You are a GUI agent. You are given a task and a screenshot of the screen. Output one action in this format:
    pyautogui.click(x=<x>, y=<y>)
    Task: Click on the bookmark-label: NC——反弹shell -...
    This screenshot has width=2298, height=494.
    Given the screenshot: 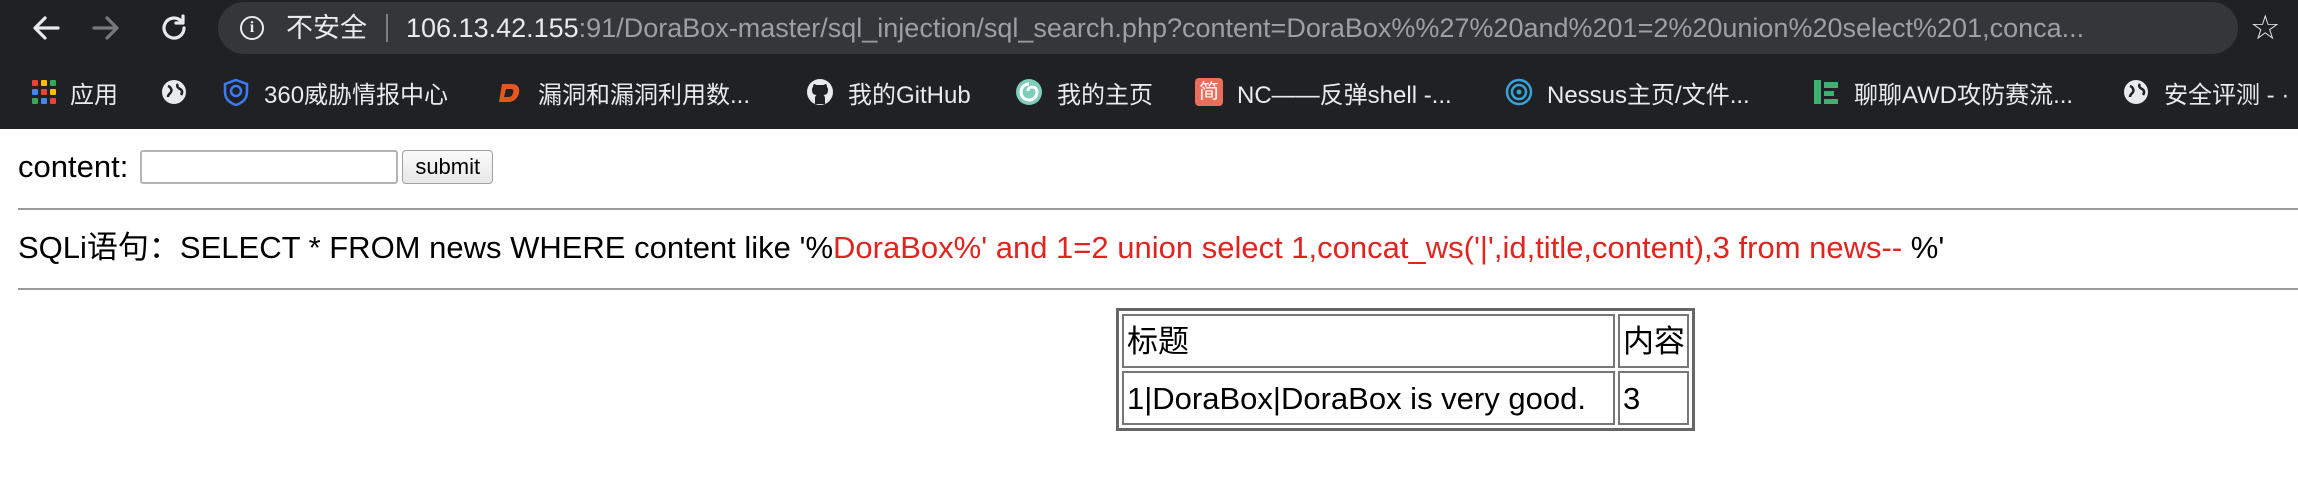 What is the action you would take?
    pyautogui.click(x=1344, y=95)
    